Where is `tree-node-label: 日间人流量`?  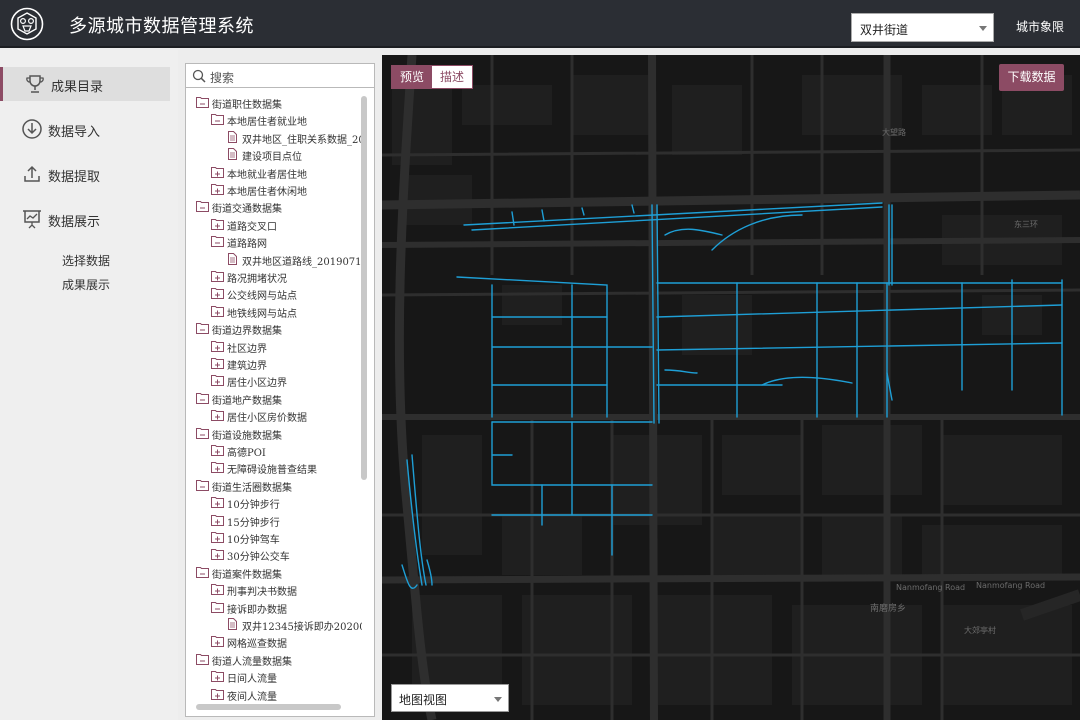
tree-node-label: 日间人流量 is located at coordinates (252, 680).